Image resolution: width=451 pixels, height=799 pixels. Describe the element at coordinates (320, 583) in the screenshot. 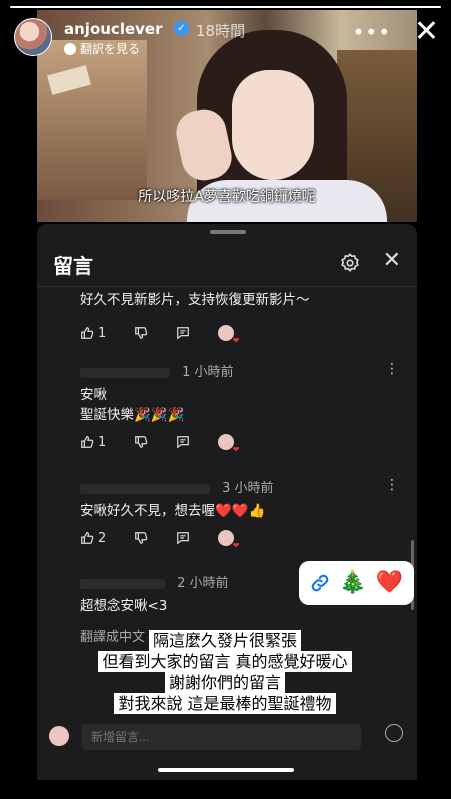

I see `link-icon` at that location.